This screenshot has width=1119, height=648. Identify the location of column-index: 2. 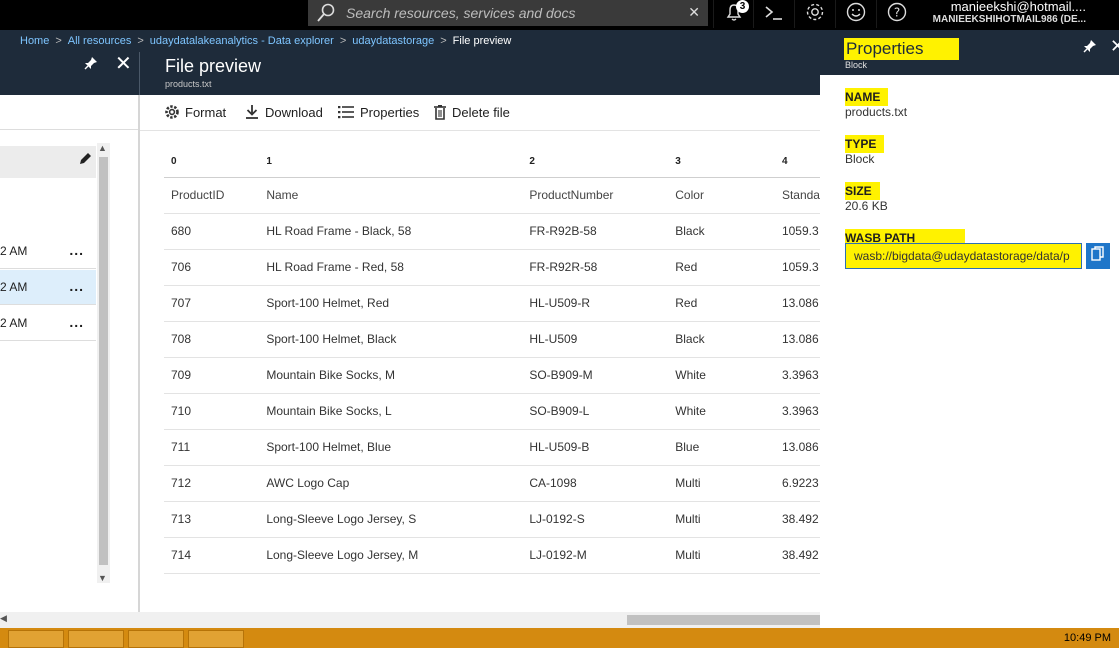
(595, 162).